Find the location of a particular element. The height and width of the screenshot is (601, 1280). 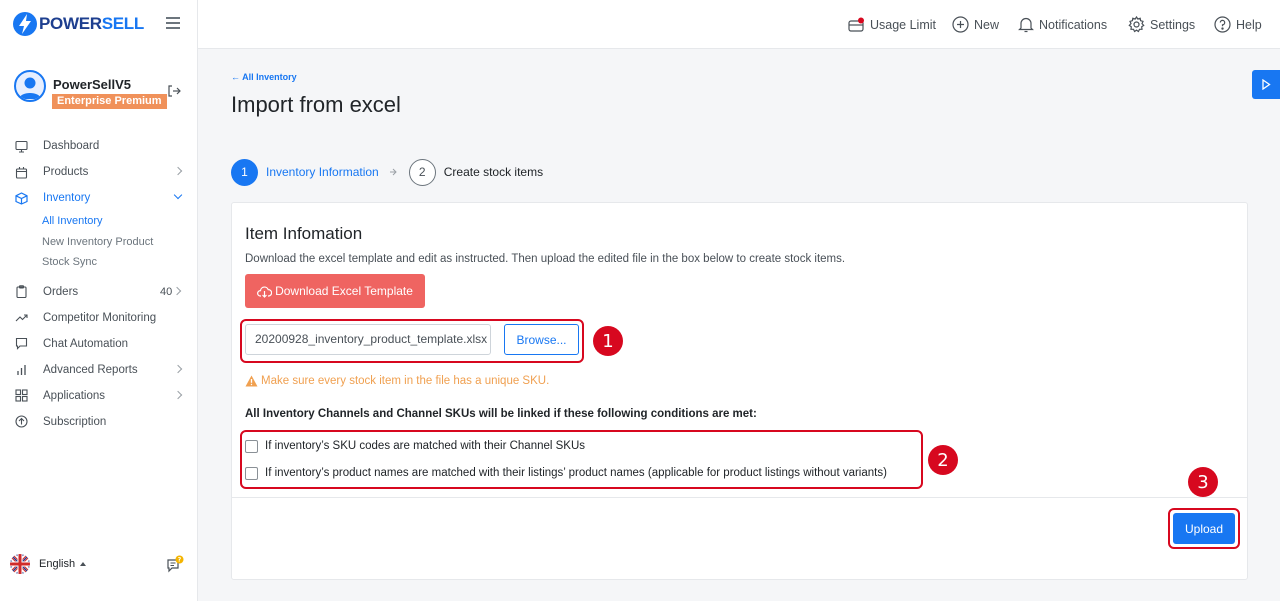

card-title: Item Infomation is located at coordinates (304, 233).